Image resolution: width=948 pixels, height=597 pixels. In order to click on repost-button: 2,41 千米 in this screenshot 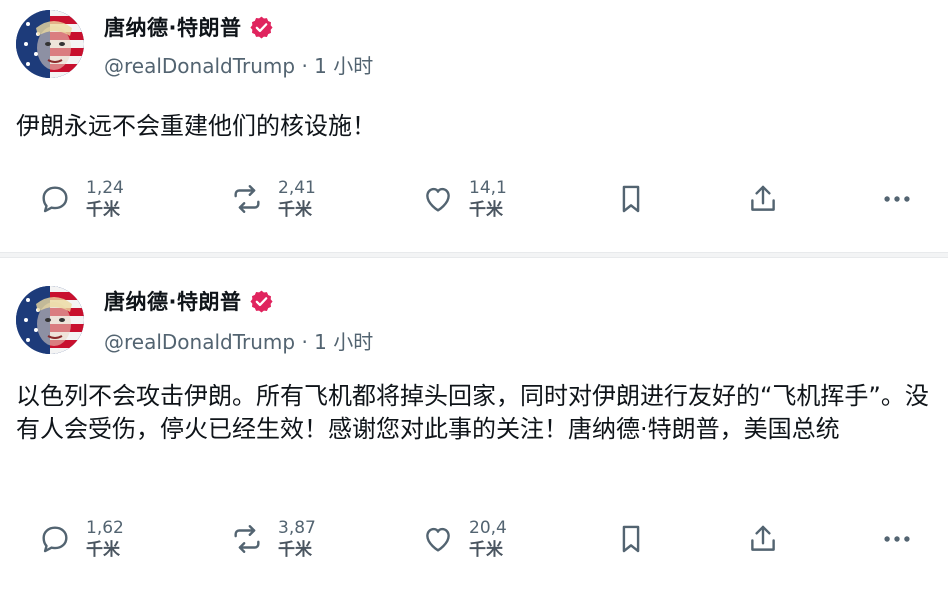, I will do `click(273, 199)`.